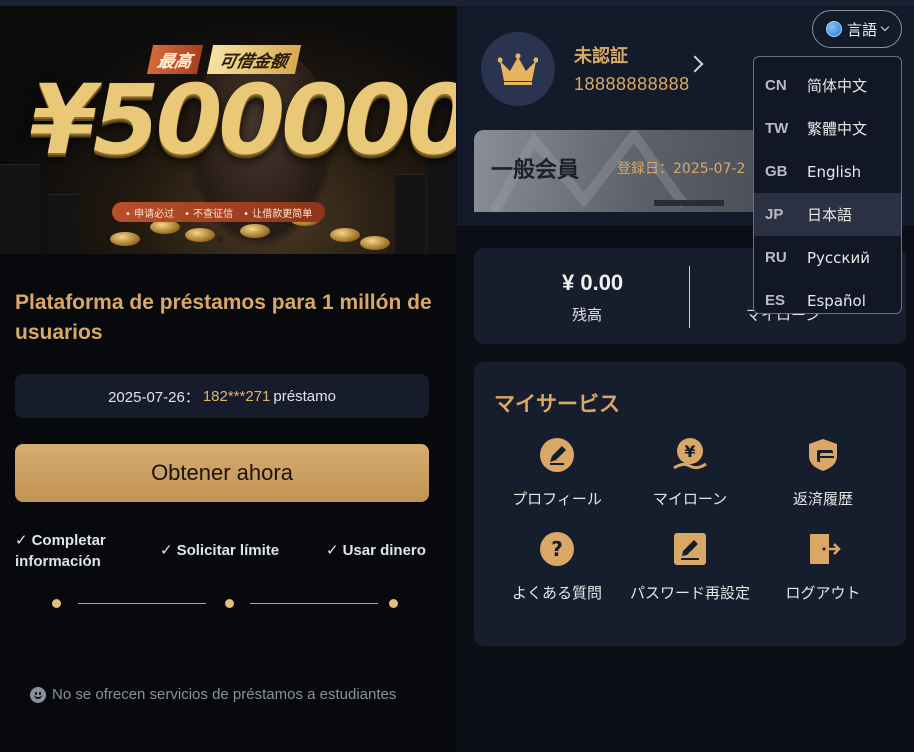 The width and height of the screenshot is (914, 752). I want to click on language-option-tw: TW 繁體中文, so click(827, 128).